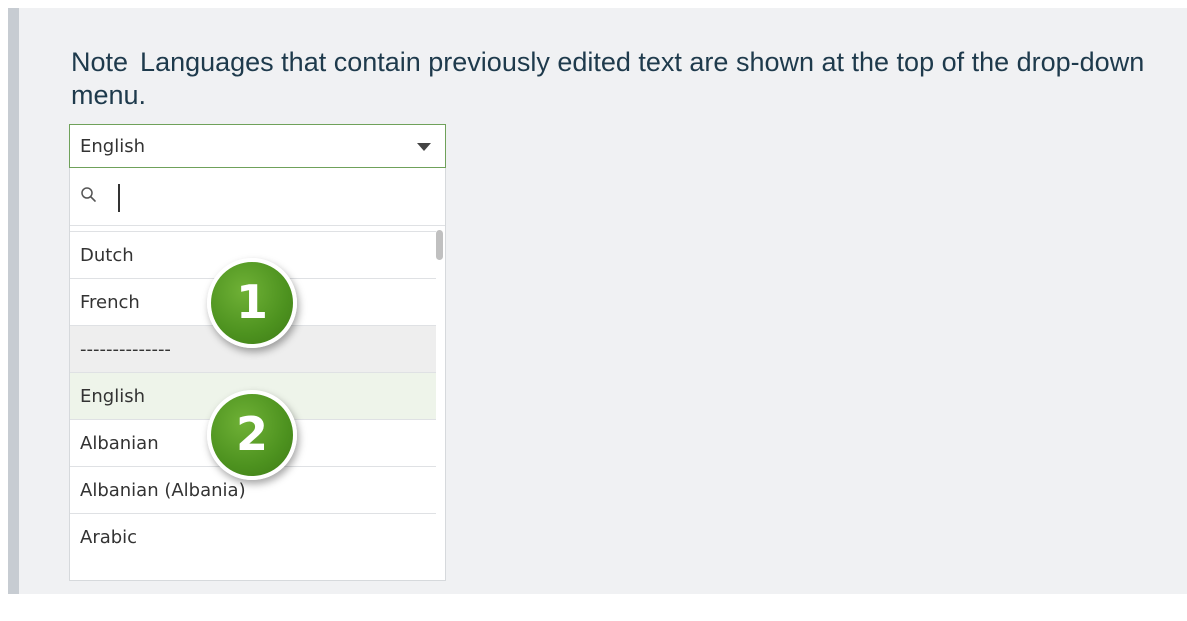 The width and height of the screenshot is (1187, 621). I want to click on list-item-label: Dutch, so click(107, 255).